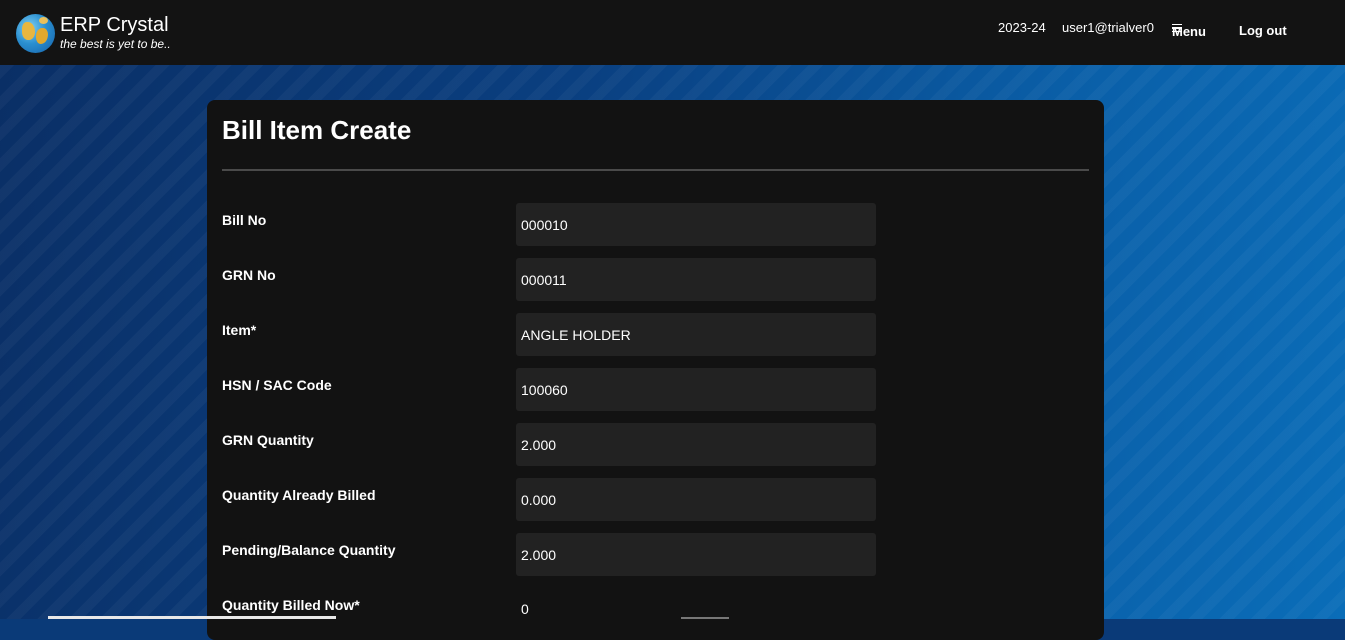 Image resolution: width=1345 pixels, height=640 pixels. What do you see at coordinates (696, 444) in the screenshot?
I see `grn-quantity-field` at bounding box center [696, 444].